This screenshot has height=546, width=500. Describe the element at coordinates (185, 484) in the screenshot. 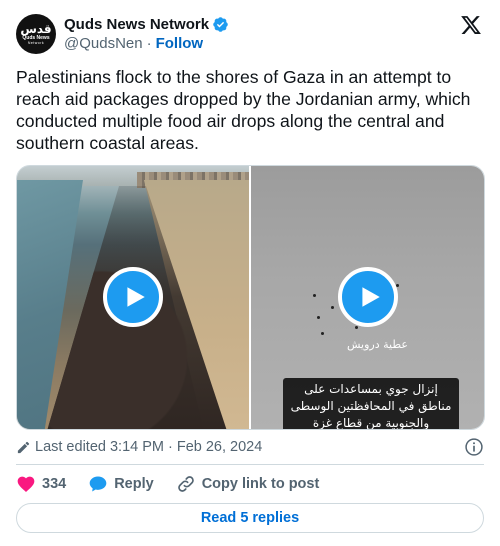

I see `link-icon` at that location.